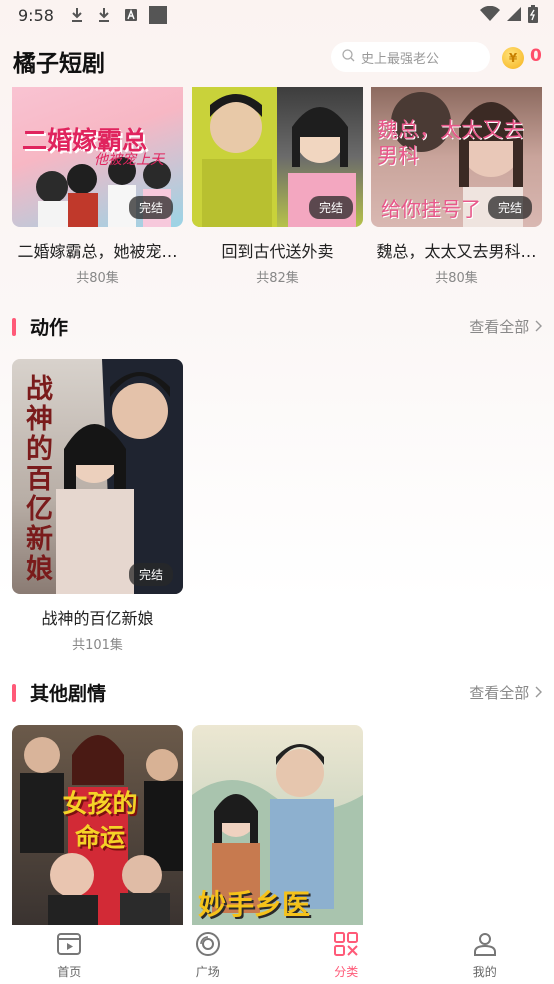 The width and height of the screenshot is (554, 984). I want to click on app-header: 橘子短剧 史上最强老公 ¥ 0, so click(277, 60).